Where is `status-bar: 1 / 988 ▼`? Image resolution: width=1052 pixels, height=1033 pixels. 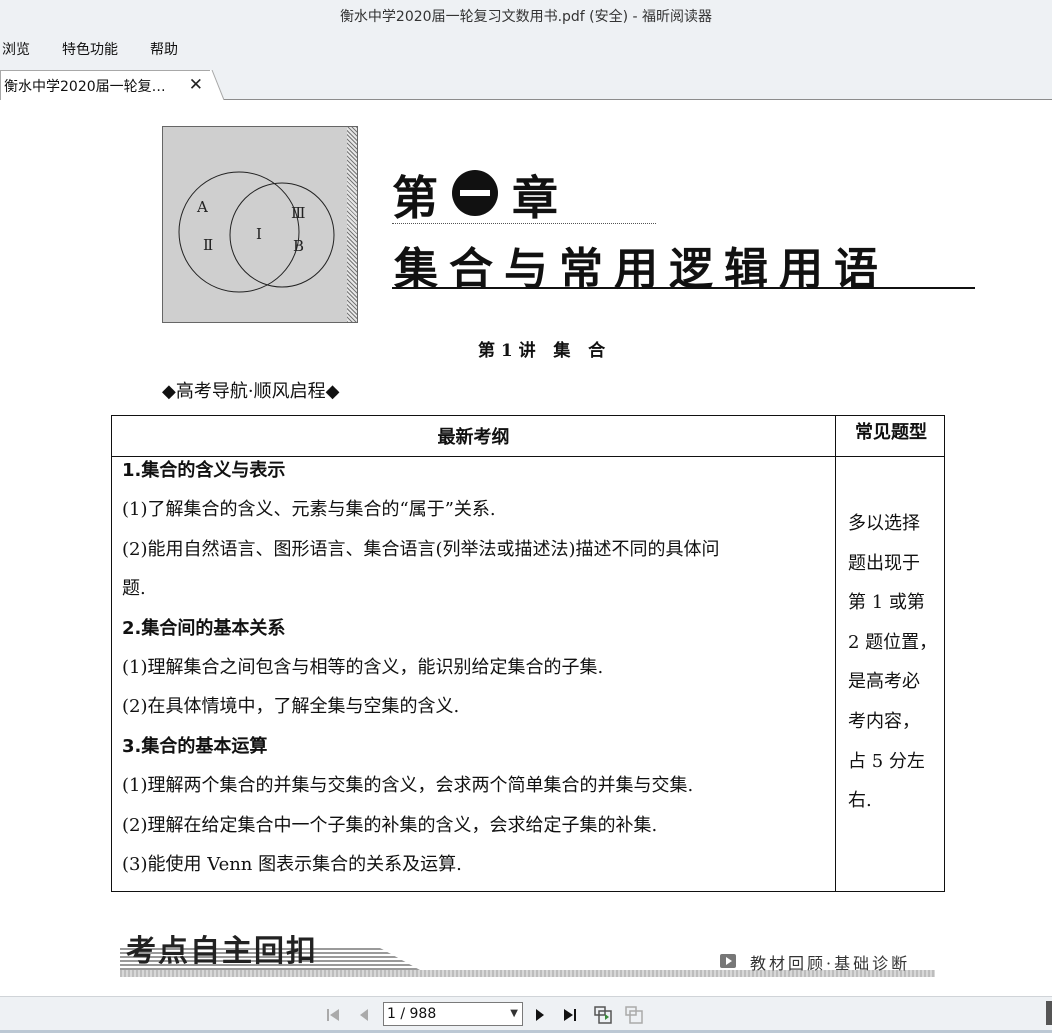
status-bar: 1 / 988 ▼ is located at coordinates (526, 1014).